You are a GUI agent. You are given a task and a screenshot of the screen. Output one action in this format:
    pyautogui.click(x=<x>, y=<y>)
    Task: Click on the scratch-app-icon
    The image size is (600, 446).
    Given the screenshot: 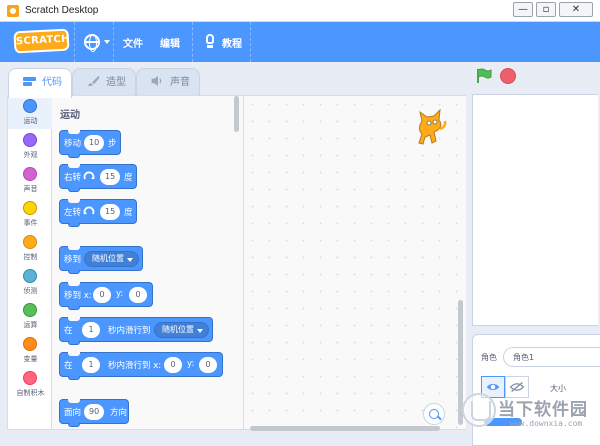 What is the action you would take?
    pyautogui.click(x=13, y=11)
    